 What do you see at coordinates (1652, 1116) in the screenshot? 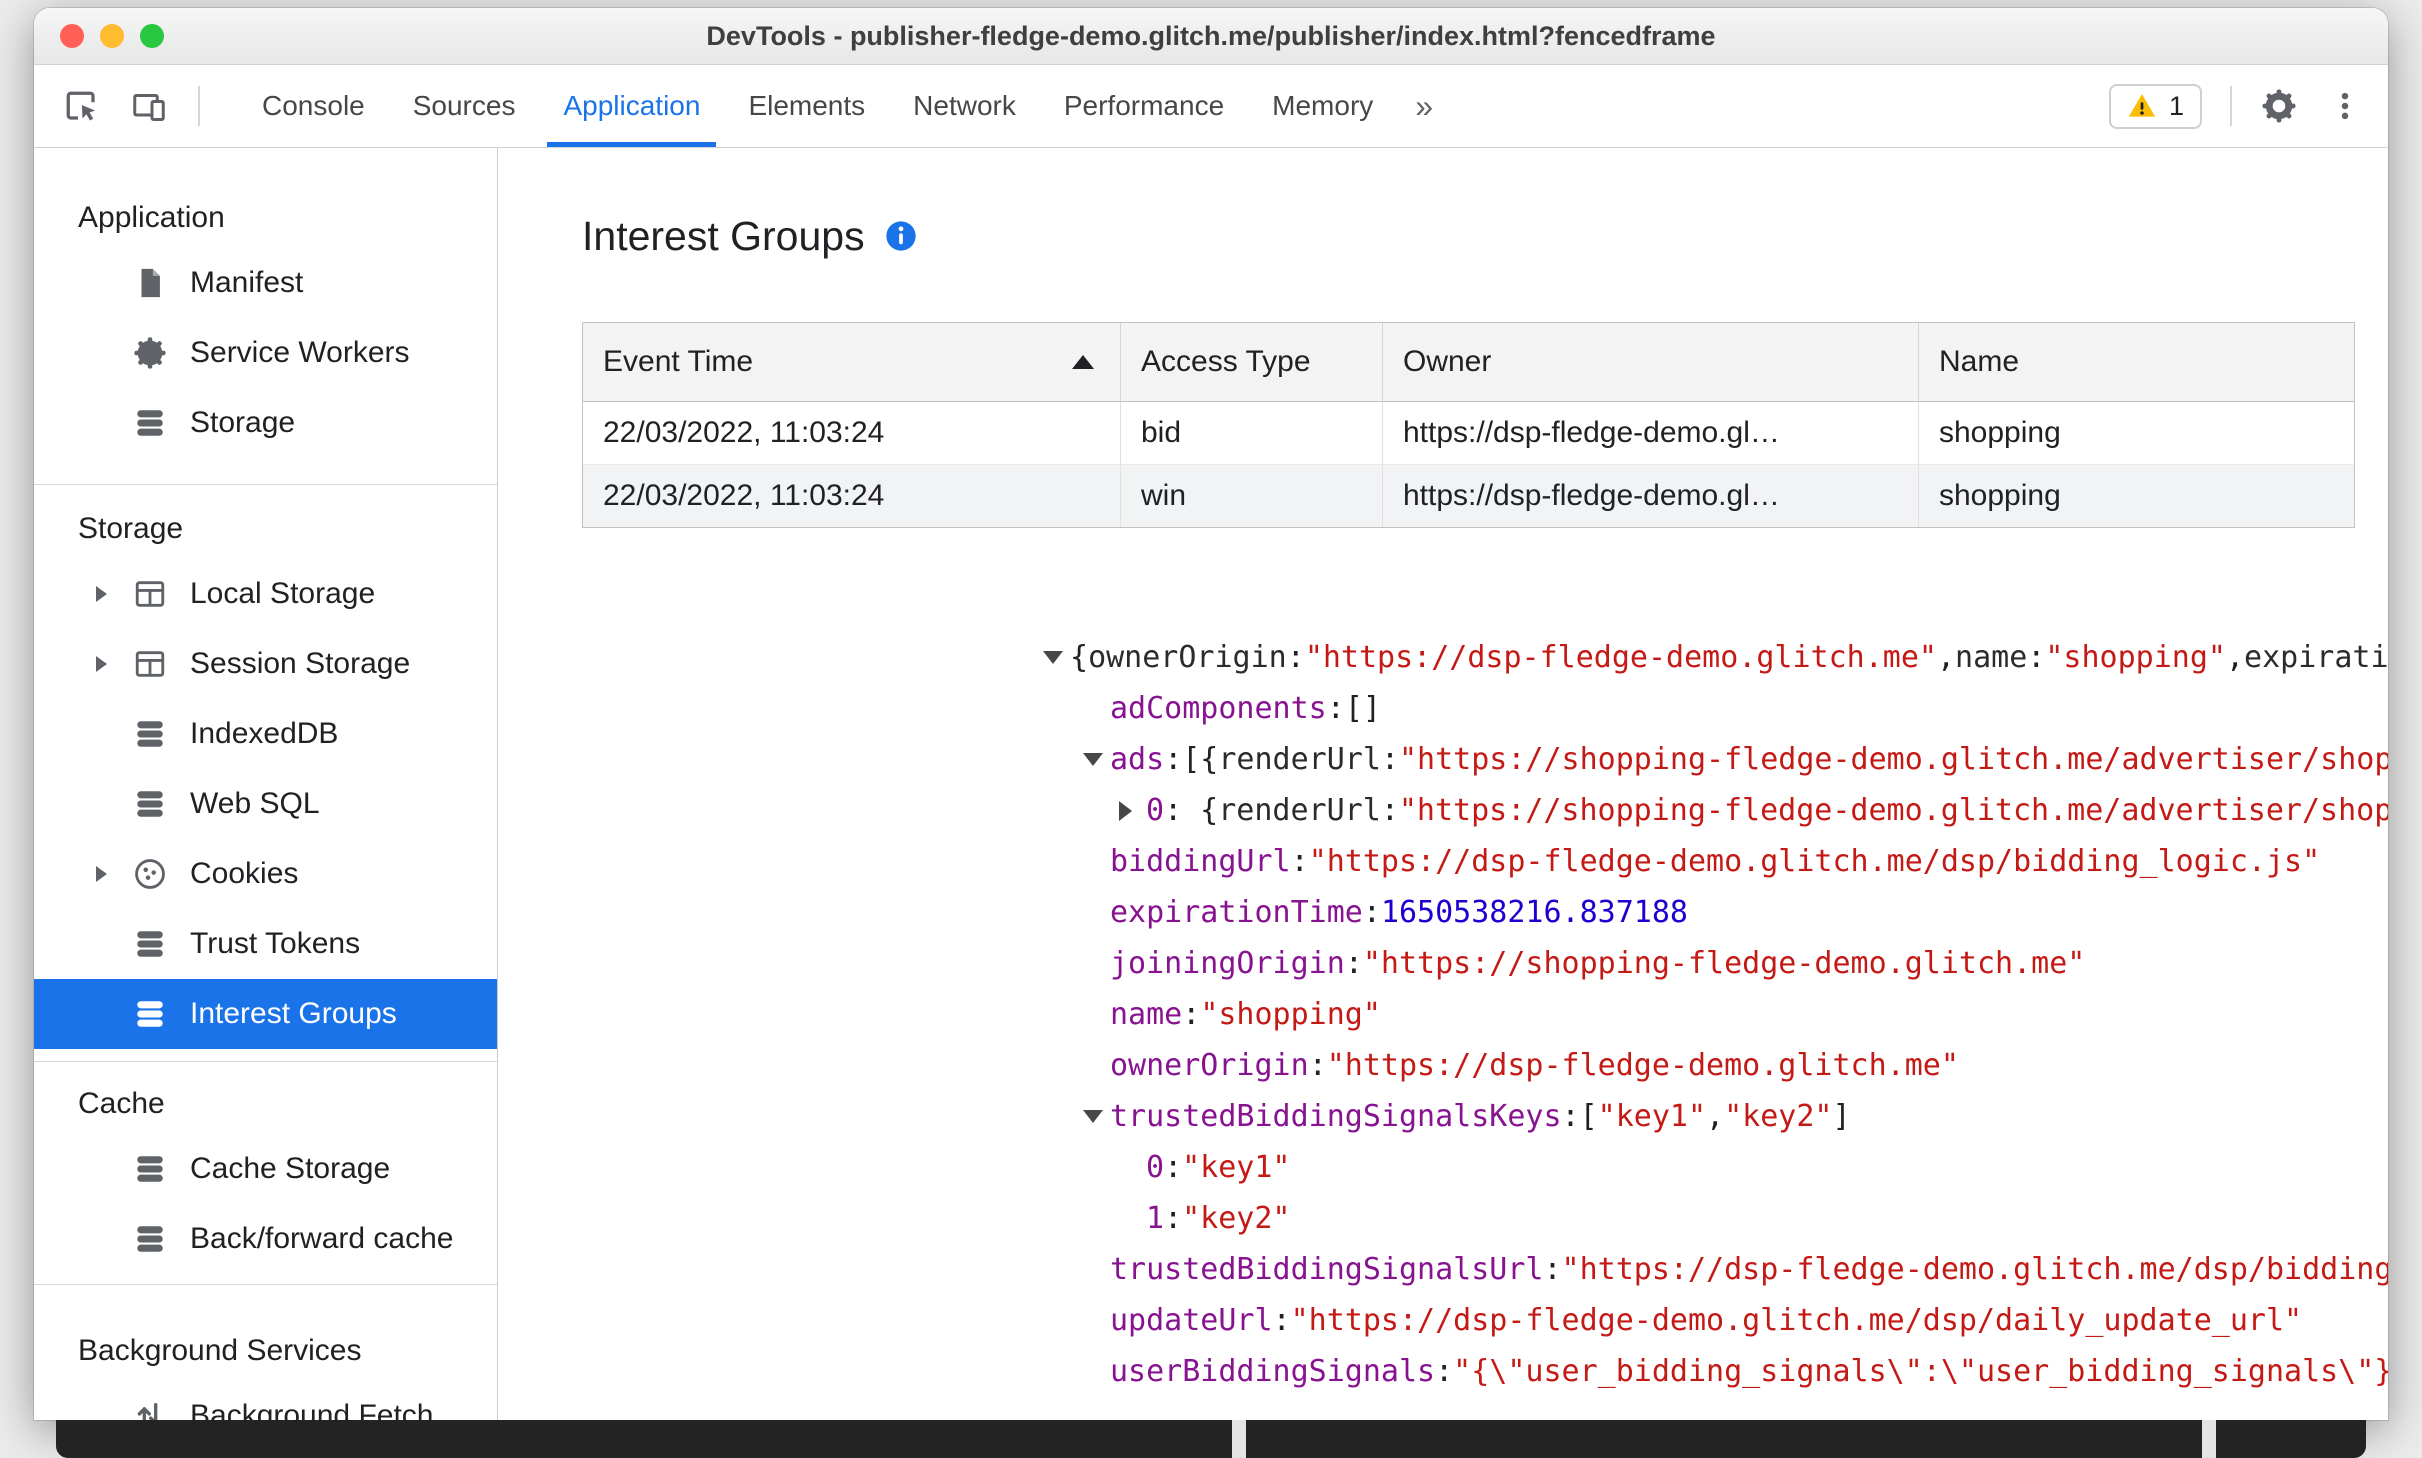
I see `tree-string: "key1"` at bounding box center [1652, 1116].